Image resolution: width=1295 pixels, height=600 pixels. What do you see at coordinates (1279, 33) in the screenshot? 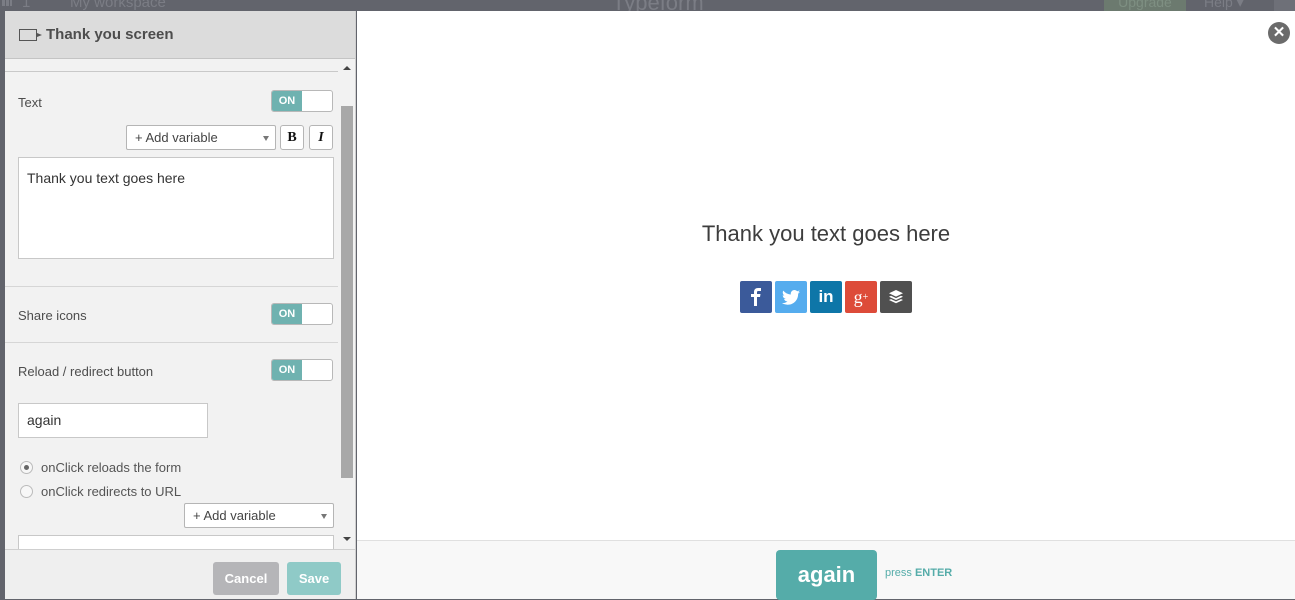
I see `close-icon: ✕` at bounding box center [1279, 33].